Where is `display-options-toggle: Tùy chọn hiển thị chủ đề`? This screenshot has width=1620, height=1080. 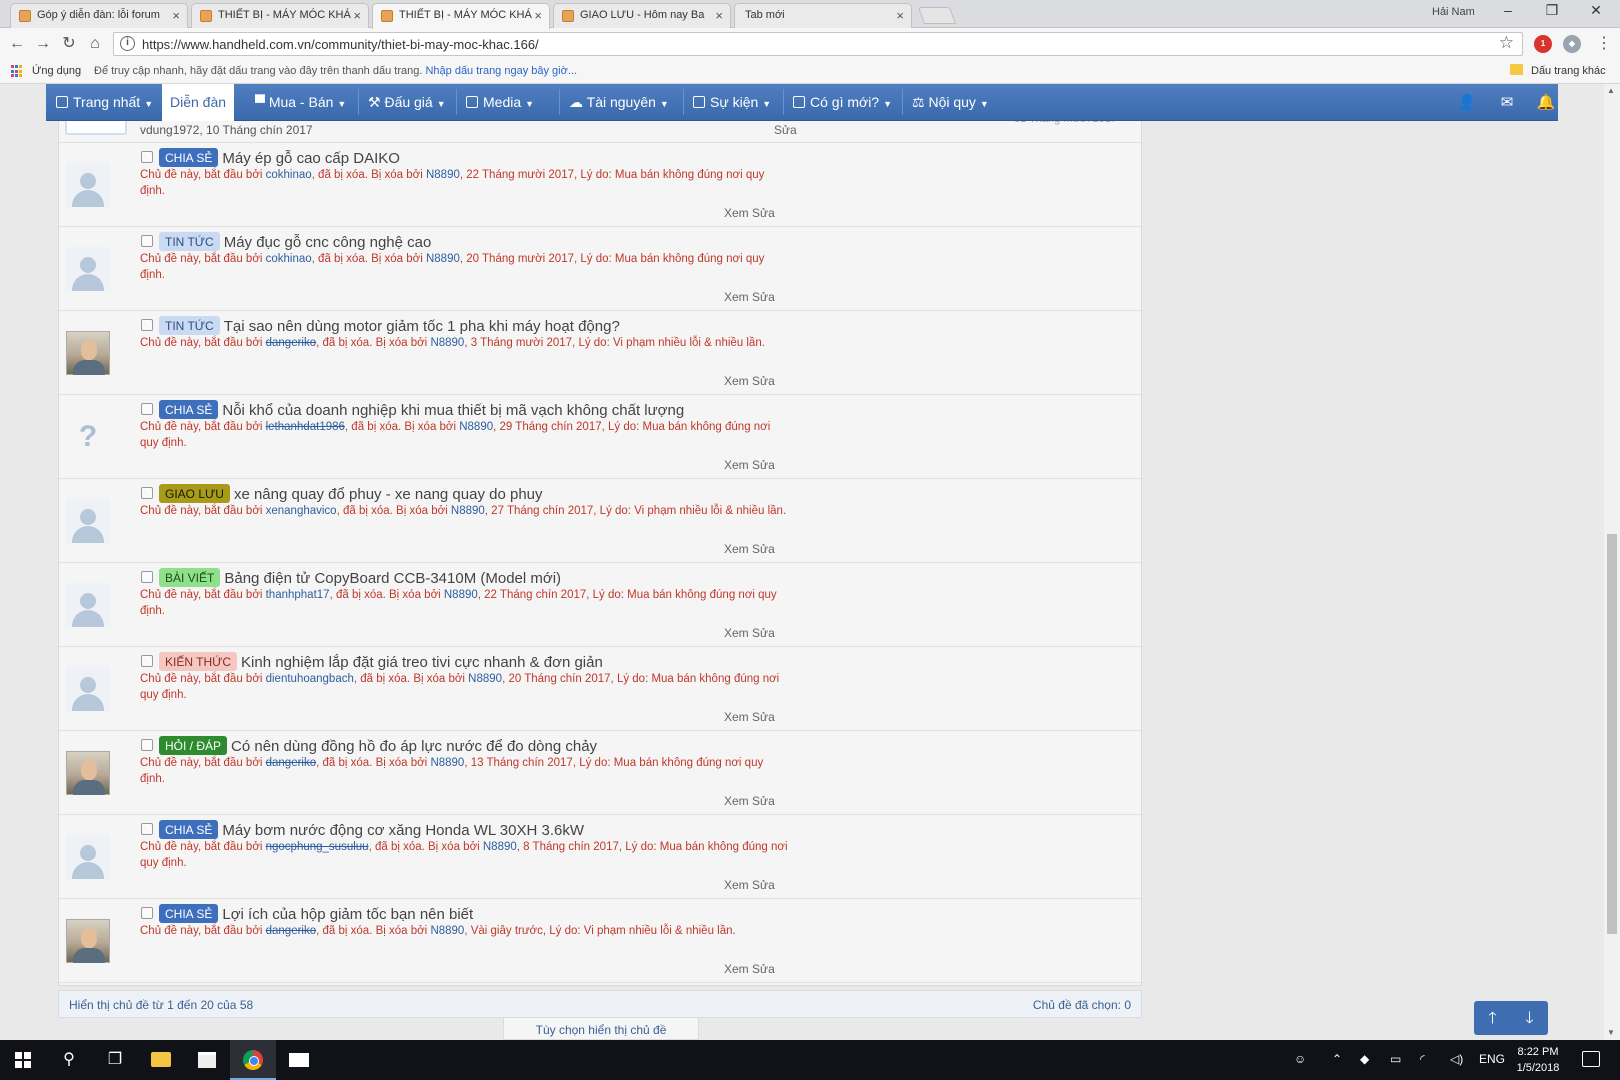 display-options-toggle: Tùy chọn hiển thị chủ đề is located at coordinates (601, 1029).